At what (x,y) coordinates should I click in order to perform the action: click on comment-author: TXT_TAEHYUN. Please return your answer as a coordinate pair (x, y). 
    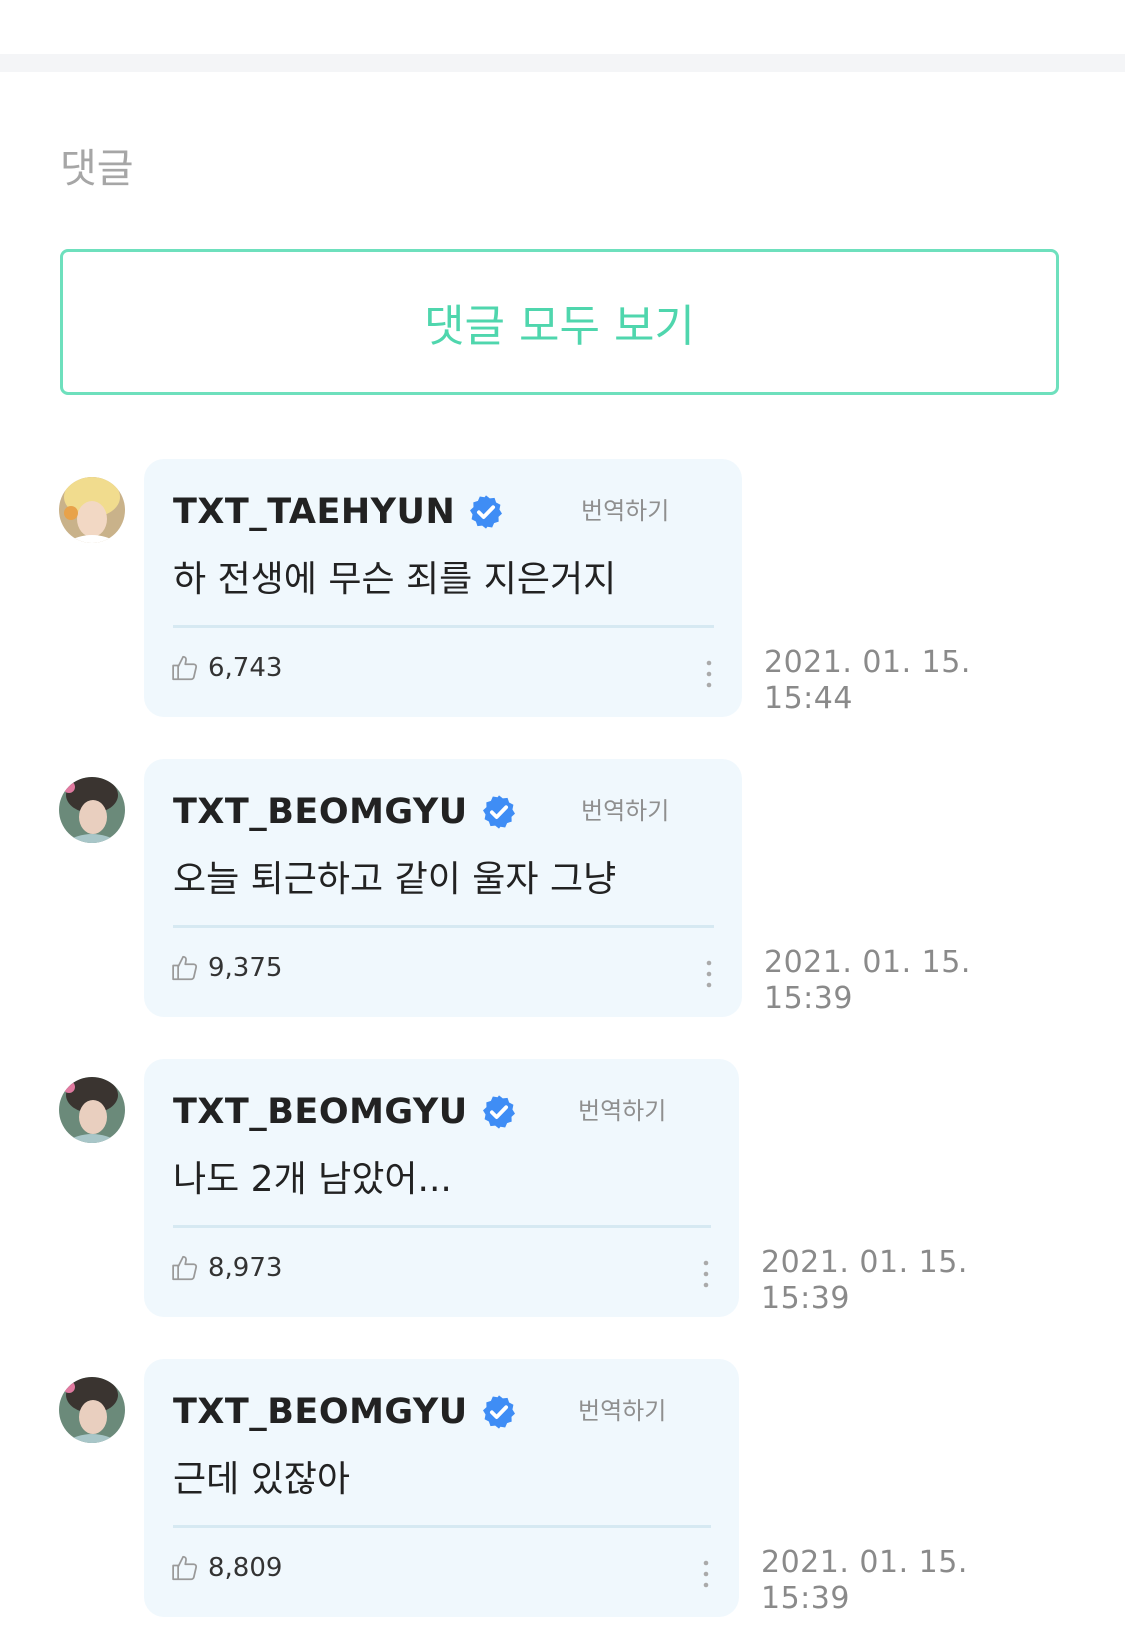
    Looking at the image, I should click on (339, 512).